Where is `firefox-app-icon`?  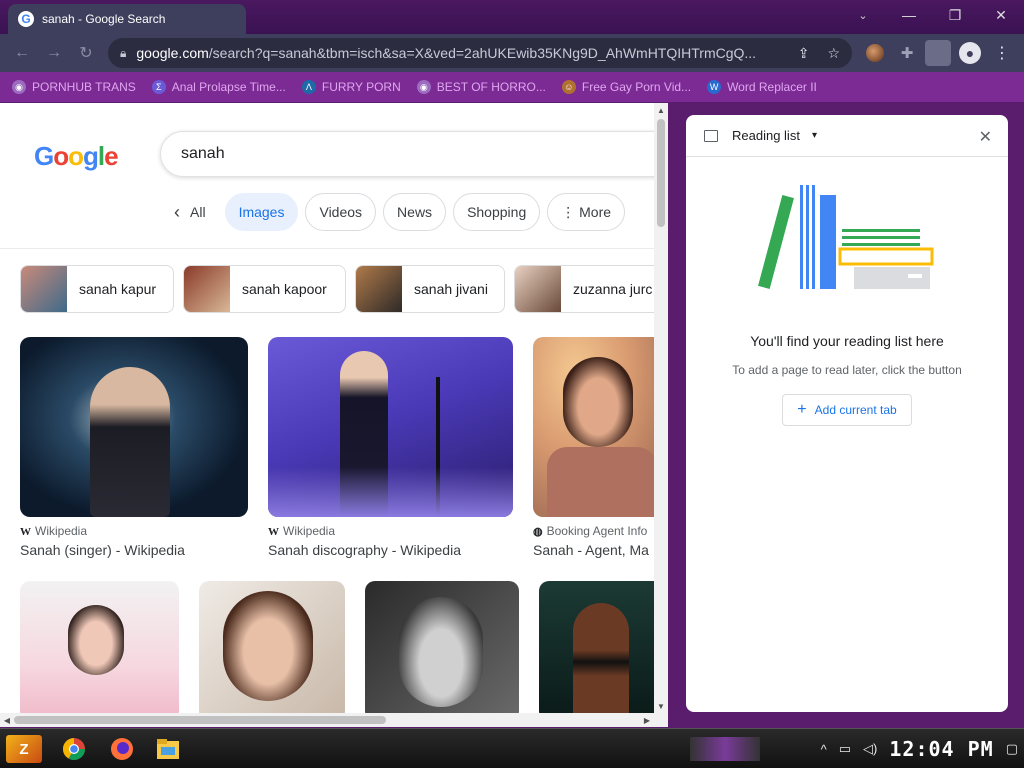
firefox-app-icon is located at coordinates (122, 749).